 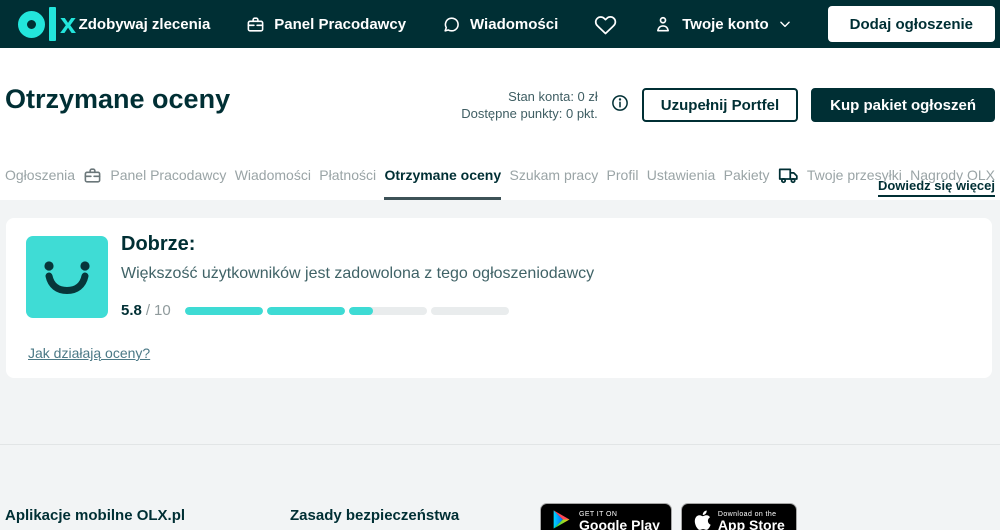 I want to click on tab-label: Nagrody OLX, so click(x=952, y=175).